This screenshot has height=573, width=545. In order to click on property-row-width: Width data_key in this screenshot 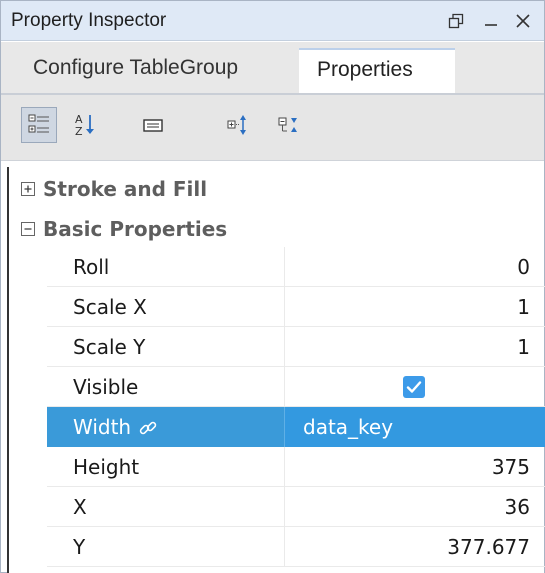, I will do `click(296, 427)`.